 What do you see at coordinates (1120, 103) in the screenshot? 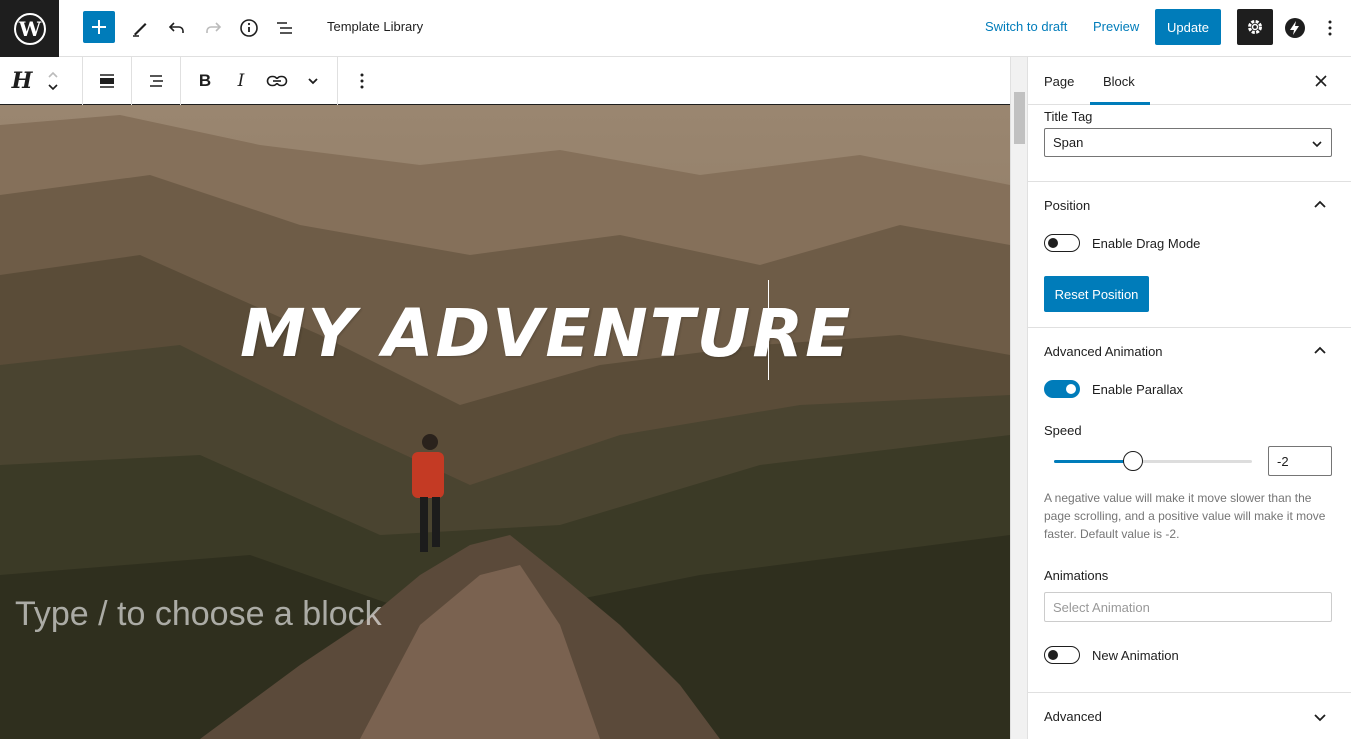
I see `active-tab-indicator` at bounding box center [1120, 103].